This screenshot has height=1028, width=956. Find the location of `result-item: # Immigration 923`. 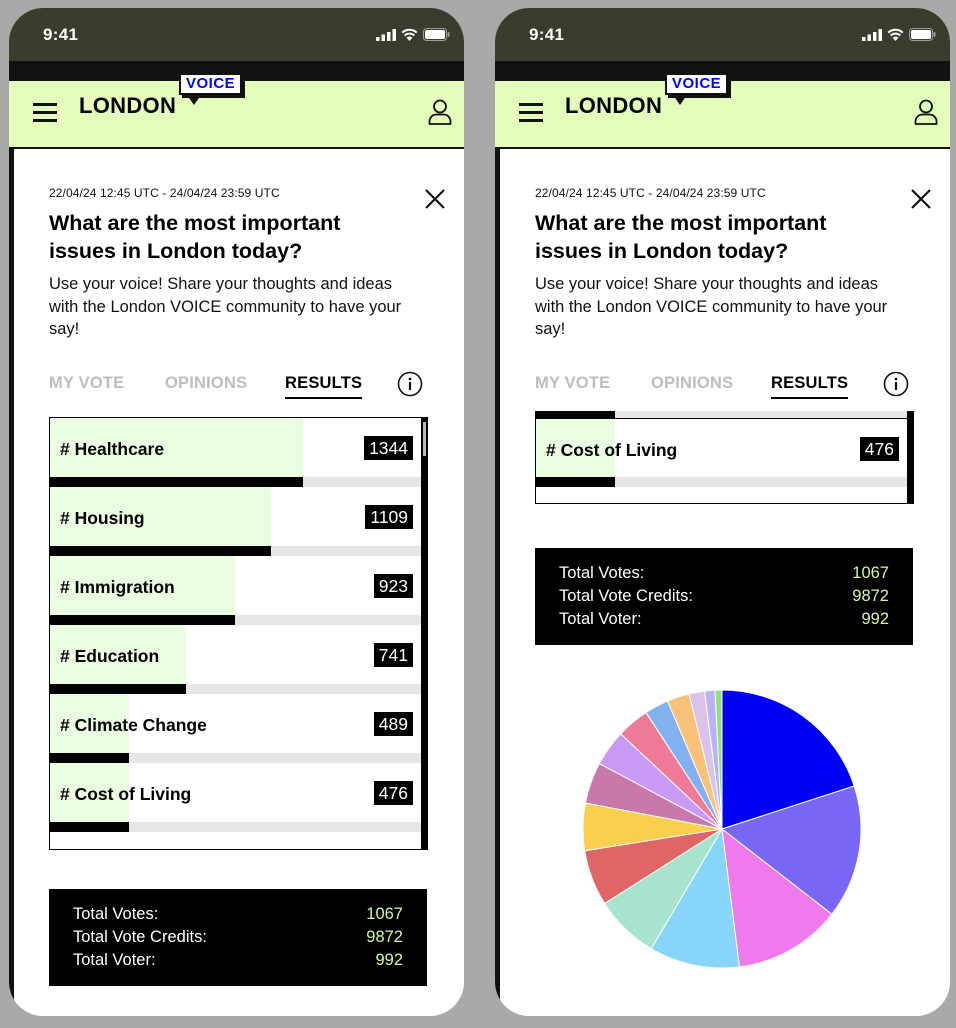

result-item: # Immigration 923 is located at coordinates (238, 590).